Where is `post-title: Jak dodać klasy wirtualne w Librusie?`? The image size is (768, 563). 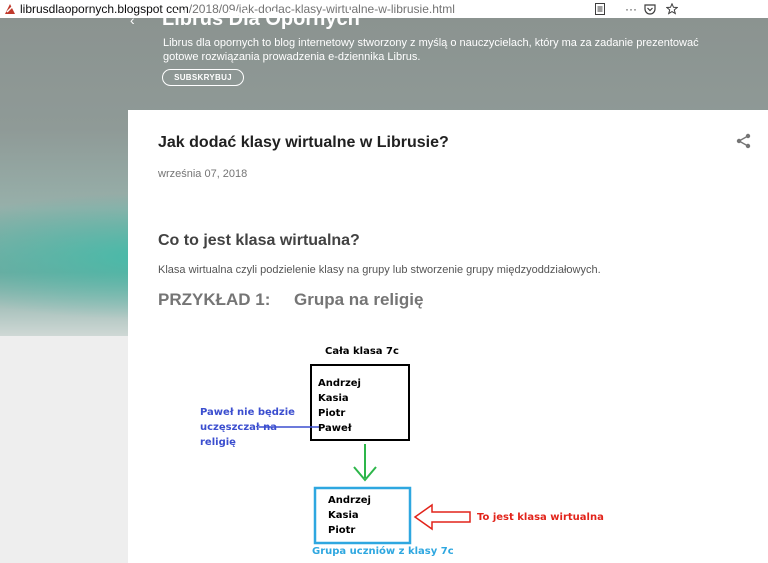 post-title: Jak dodać klasy wirtualne w Librusie? is located at coordinates (303, 143).